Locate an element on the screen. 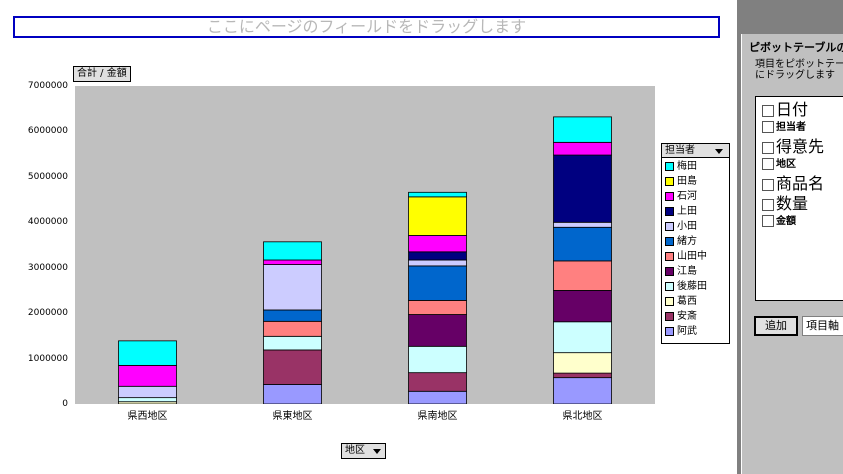 This screenshot has height=474, width=843. field-list-item: 数量 is located at coordinates (785, 204).